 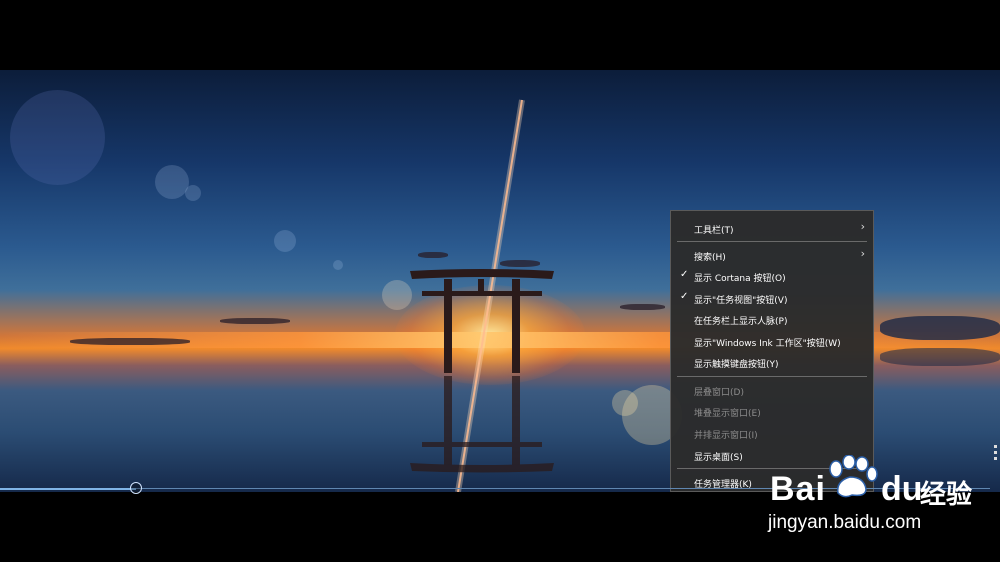 I want to click on menu-item-label: 显示桌面(S), so click(x=718, y=458).